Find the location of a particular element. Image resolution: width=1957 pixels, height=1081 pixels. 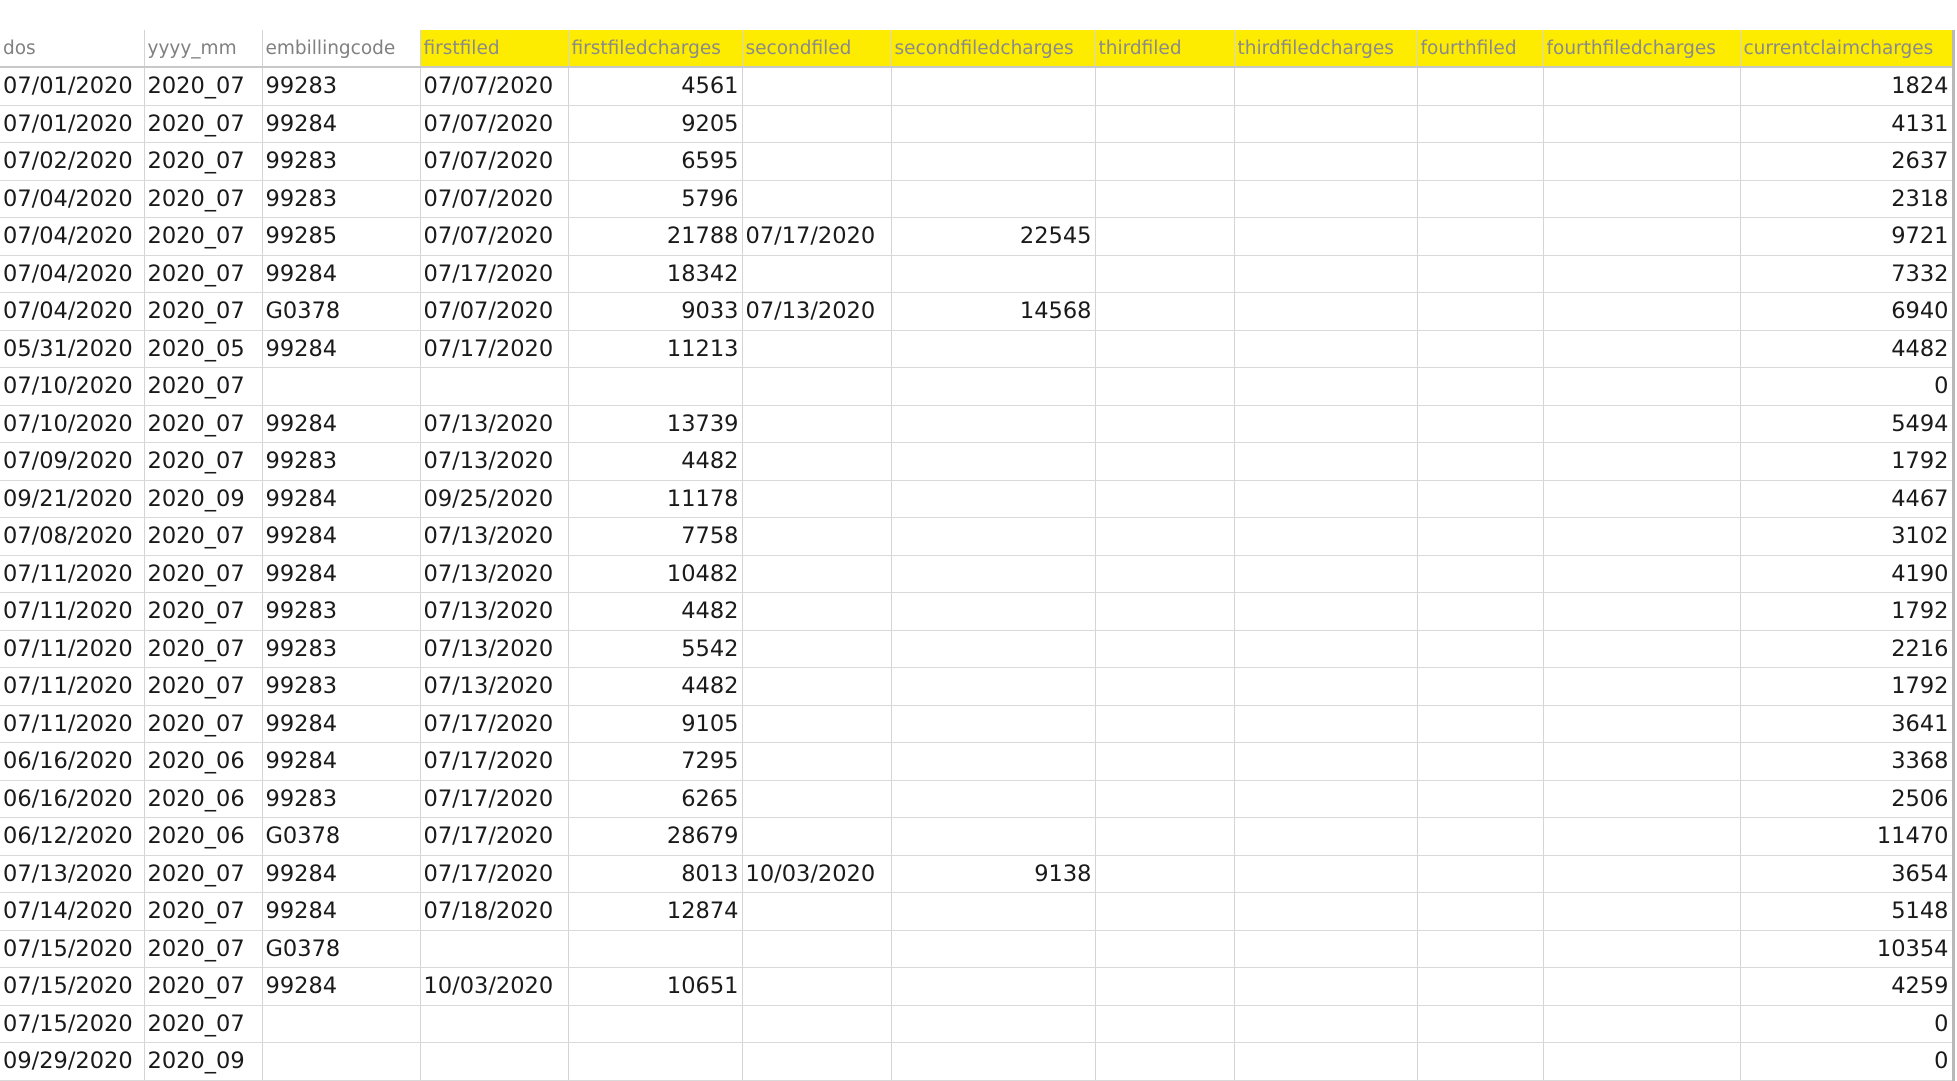

cell-currentclaimcharges: 11470 is located at coordinates (1847, 836).